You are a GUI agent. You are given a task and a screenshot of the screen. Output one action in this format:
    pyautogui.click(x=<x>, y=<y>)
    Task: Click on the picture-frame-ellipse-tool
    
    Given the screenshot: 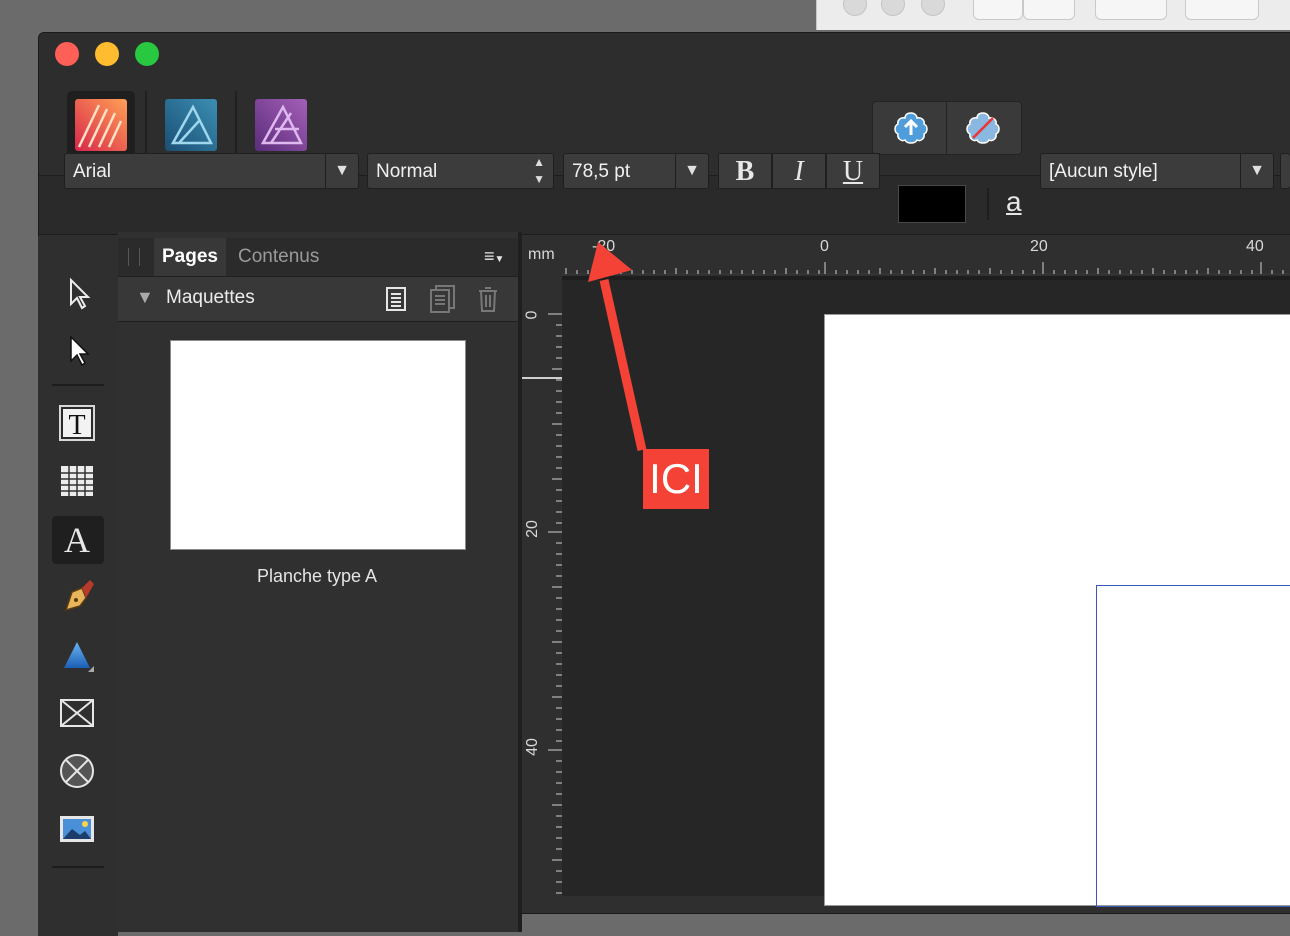 What is the action you would take?
    pyautogui.click(x=77, y=771)
    